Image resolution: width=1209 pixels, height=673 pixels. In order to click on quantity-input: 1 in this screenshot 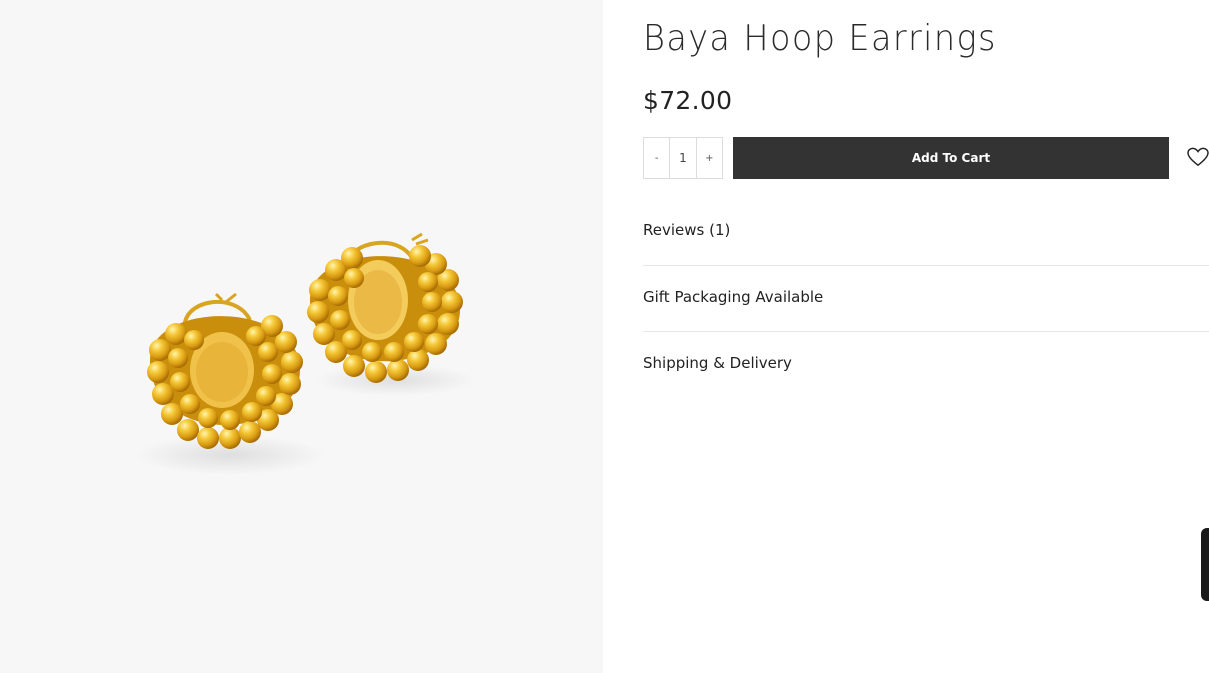, I will do `click(683, 158)`.